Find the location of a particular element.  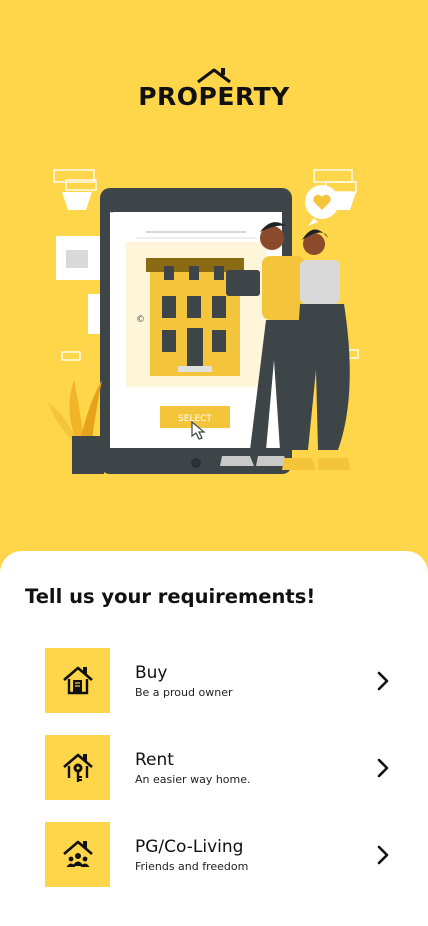

option-label: PG/Co-Living is located at coordinates (189, 846).